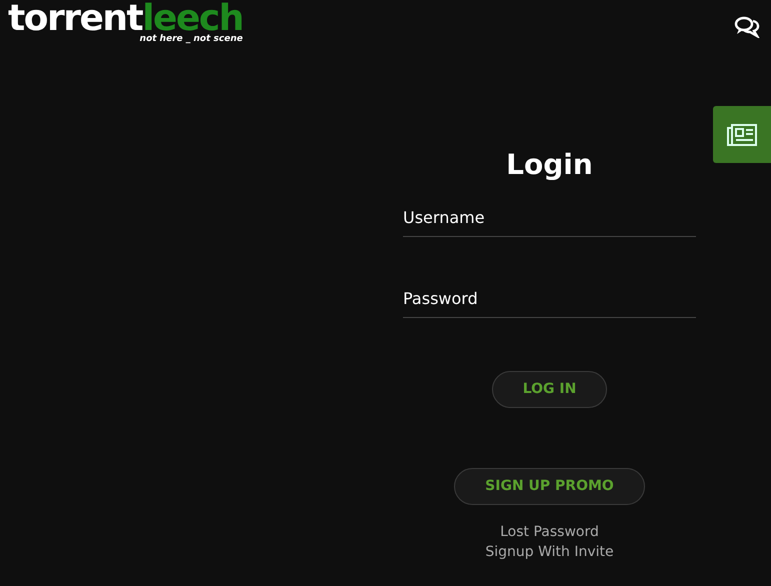 The height and width of the screenshot is (586, 771). What do you see at coordinates (747, 27) in the screenshot?
I see `chat-icon` at bounding box center [747, 27].